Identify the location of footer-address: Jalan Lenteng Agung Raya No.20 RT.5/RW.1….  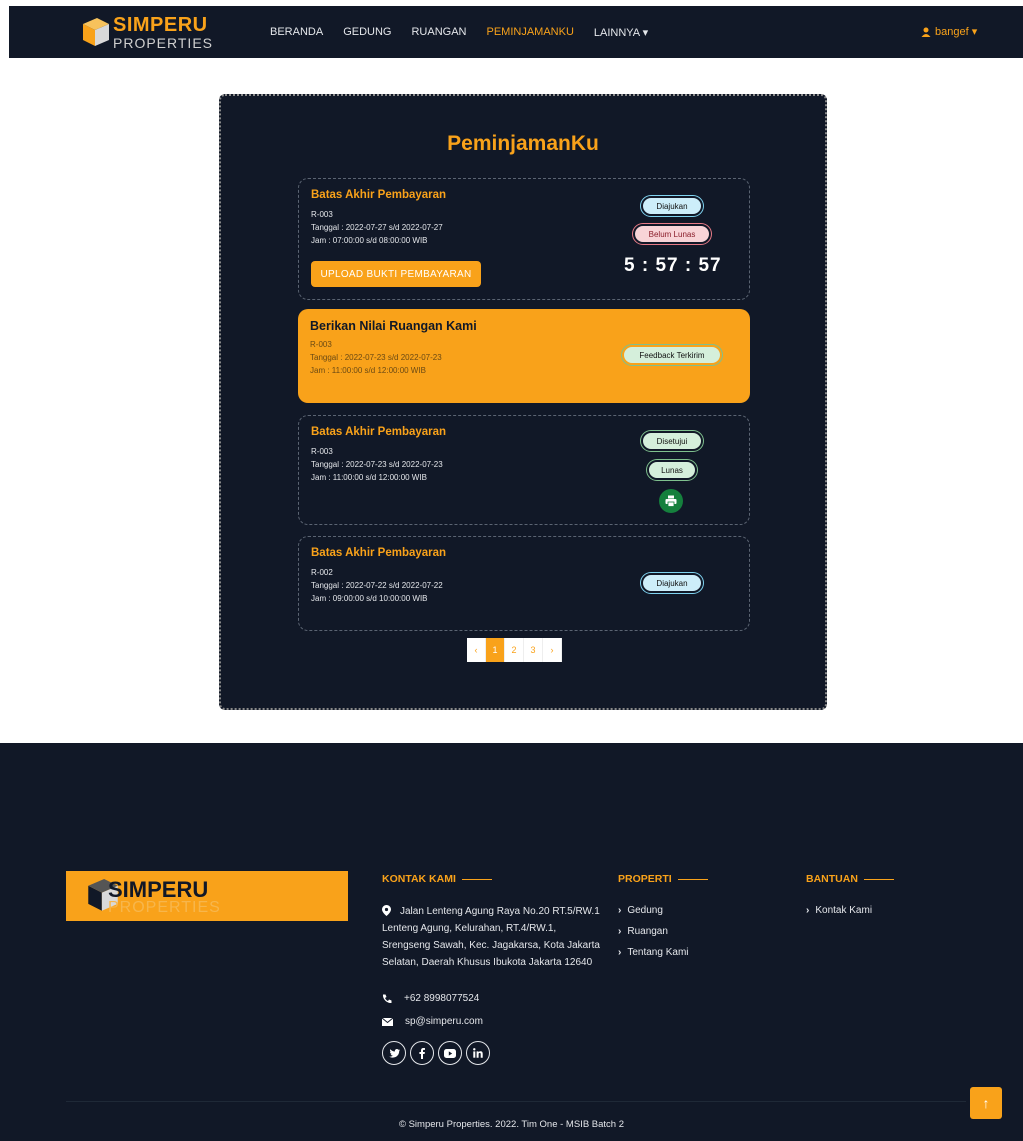
(492, 937).